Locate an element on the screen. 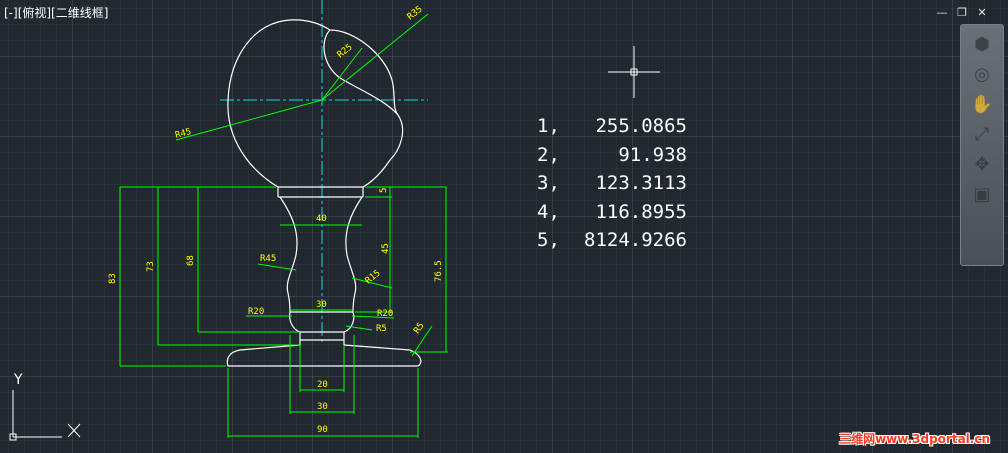 The height and width of the screenshot is (453, 1008). orbit-icon: ✥ is located at coordinates (982, 164).